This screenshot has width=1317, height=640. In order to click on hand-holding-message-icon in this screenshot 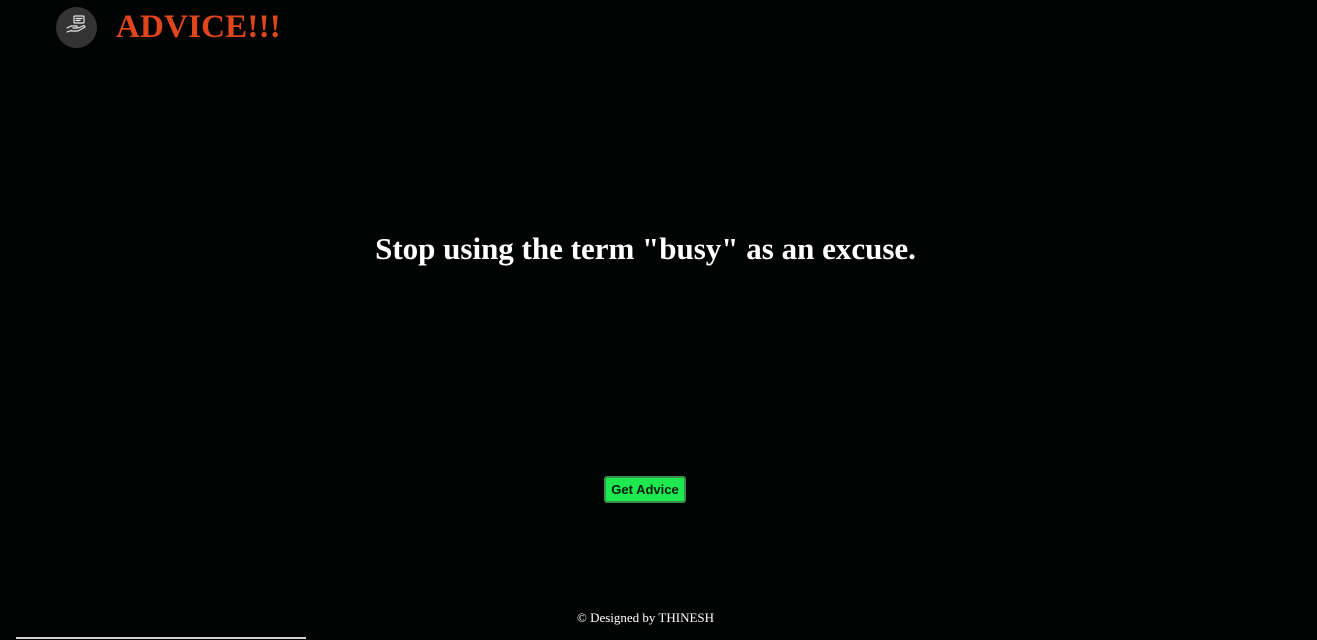, I will do `click(77, 27)`.